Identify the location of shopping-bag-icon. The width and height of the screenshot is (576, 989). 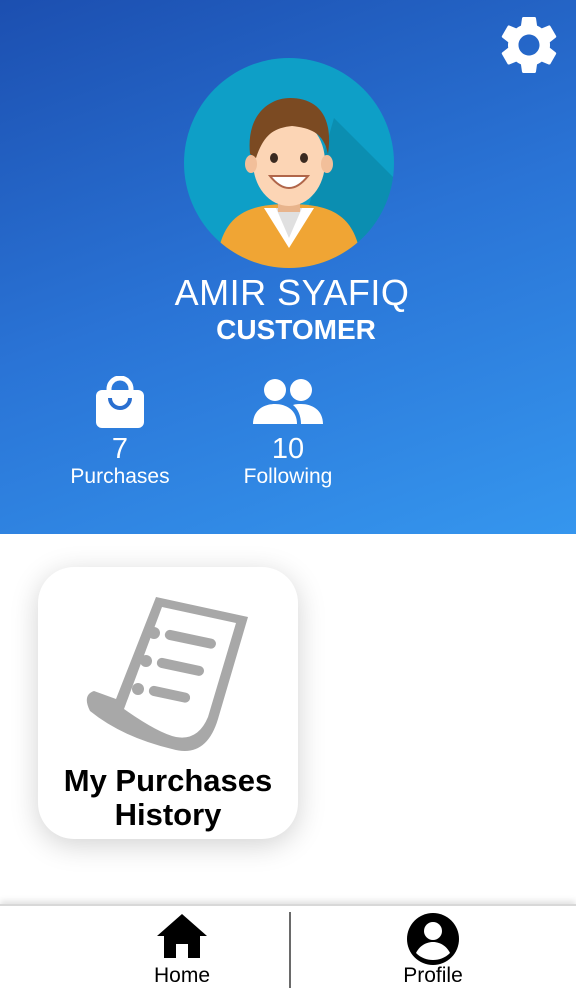
(120, 402).